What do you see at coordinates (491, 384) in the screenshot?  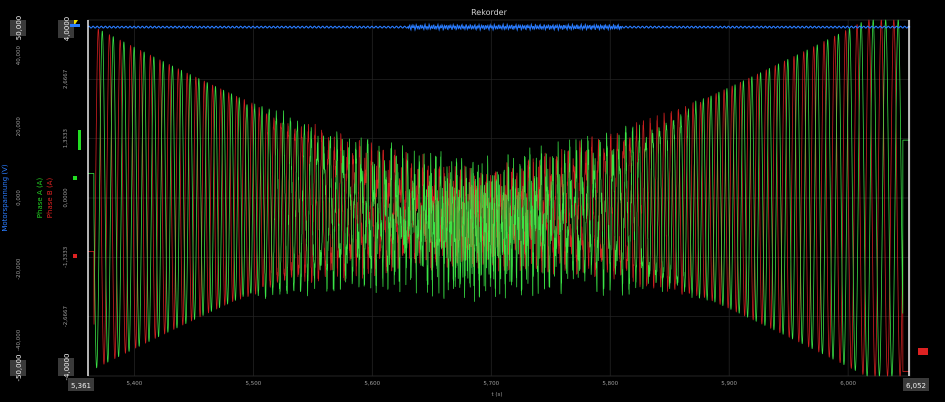 I see `x-tick-label: 5,700` at bounding box center [491, 384].